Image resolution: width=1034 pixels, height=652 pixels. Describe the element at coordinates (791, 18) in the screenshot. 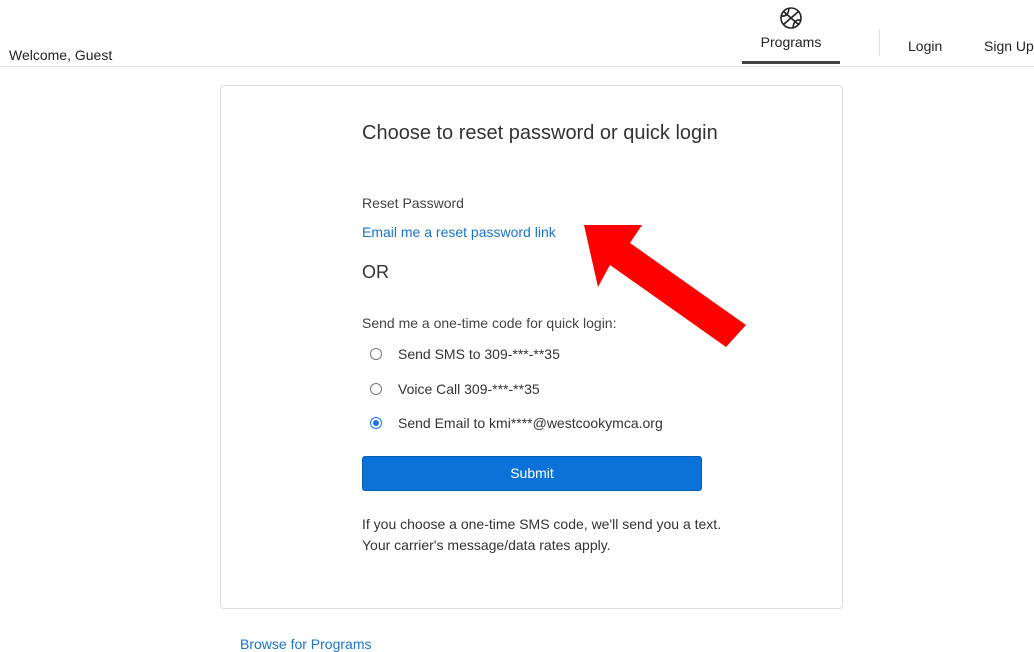

I see `basketball-icon` at that location.